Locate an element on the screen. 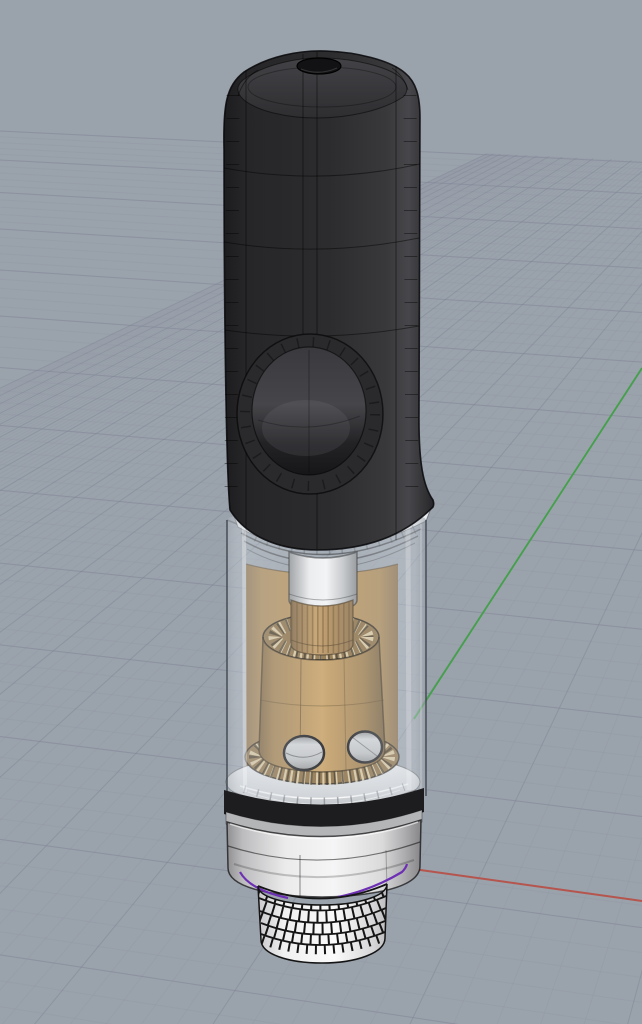  front-scoop is located at coordinates (310, 414).